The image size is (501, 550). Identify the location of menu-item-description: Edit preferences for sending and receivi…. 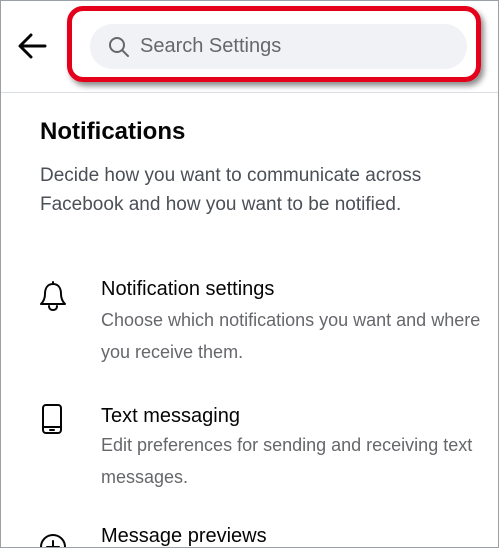
(287, 461).